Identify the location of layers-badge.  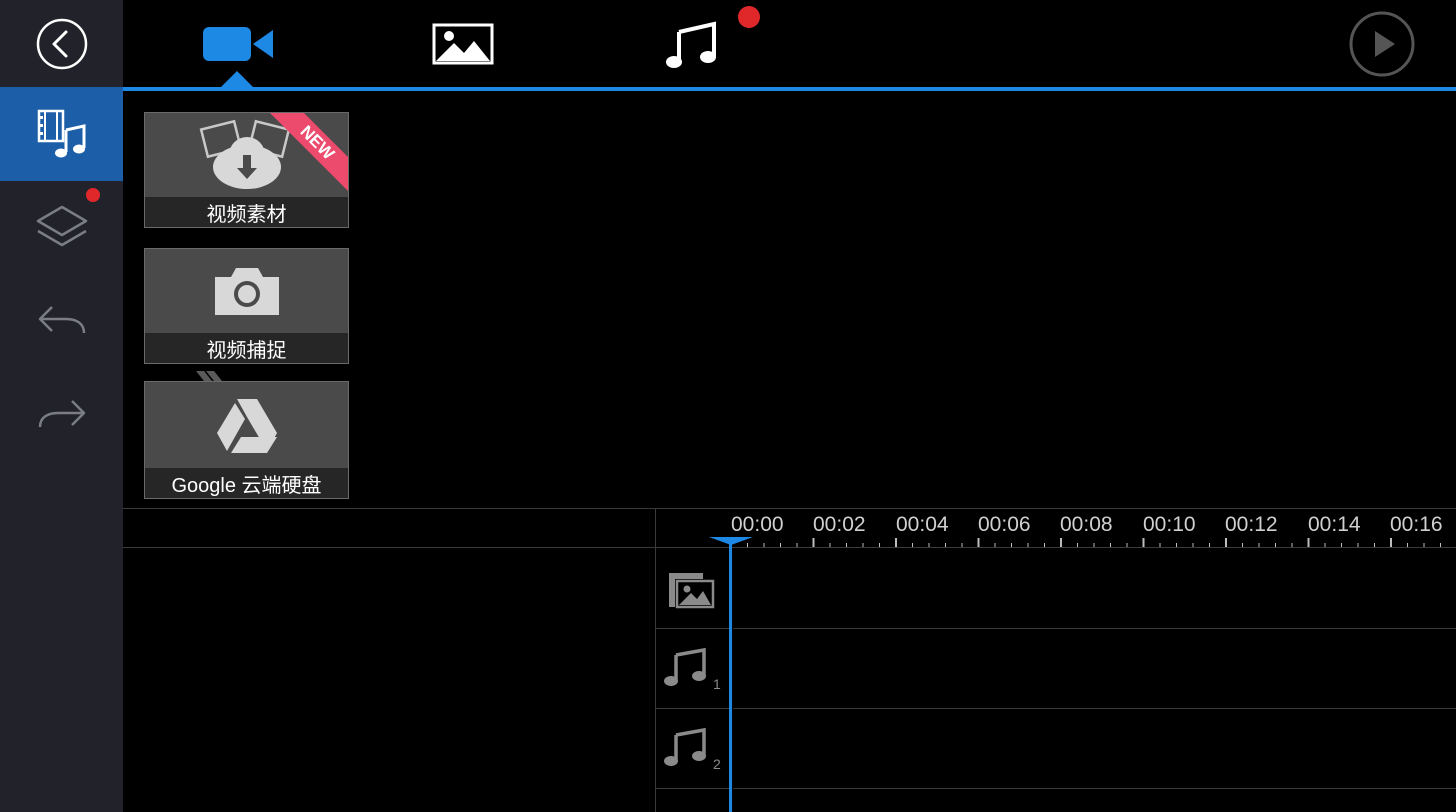
(93, 195).